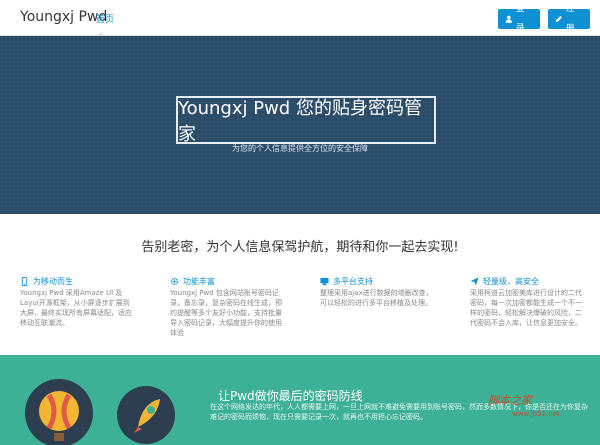 The image size is (600, 445). What do you see at coordinates (511, 281) in the screenshot?
I see `feature-title: 轻量级，高安全` at bounding box center [511, 281].